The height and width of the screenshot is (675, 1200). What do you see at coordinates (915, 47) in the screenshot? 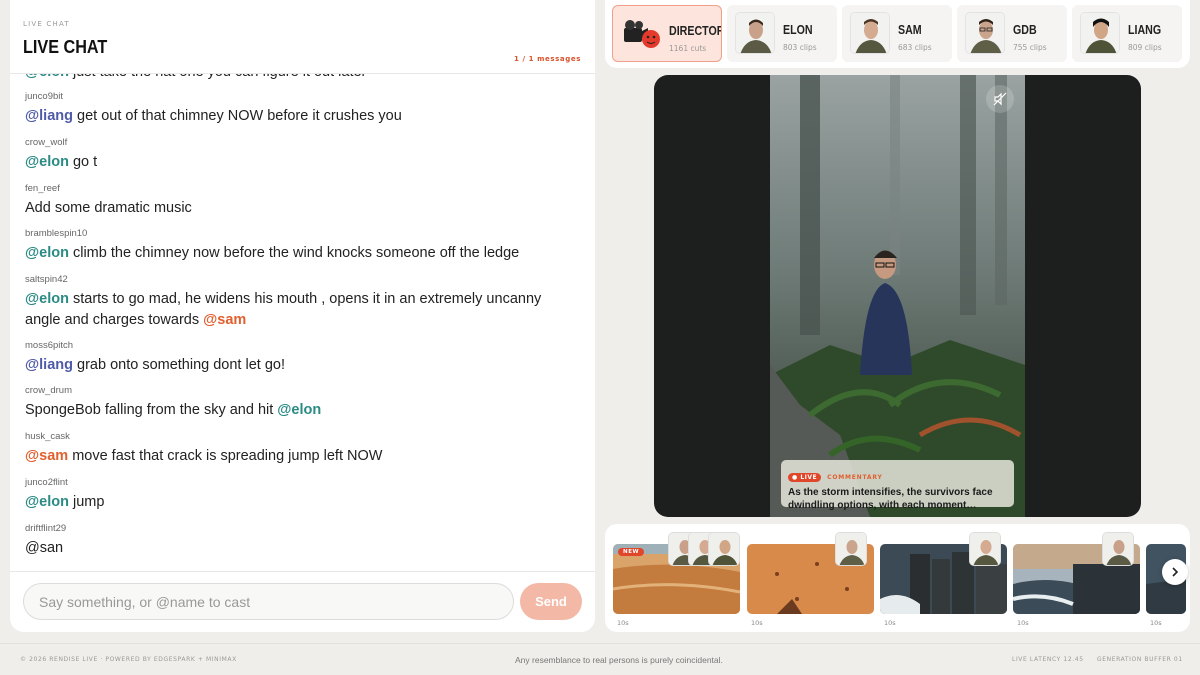
I see `cast-clips: 683 clips` at bounding box center [915, 47].